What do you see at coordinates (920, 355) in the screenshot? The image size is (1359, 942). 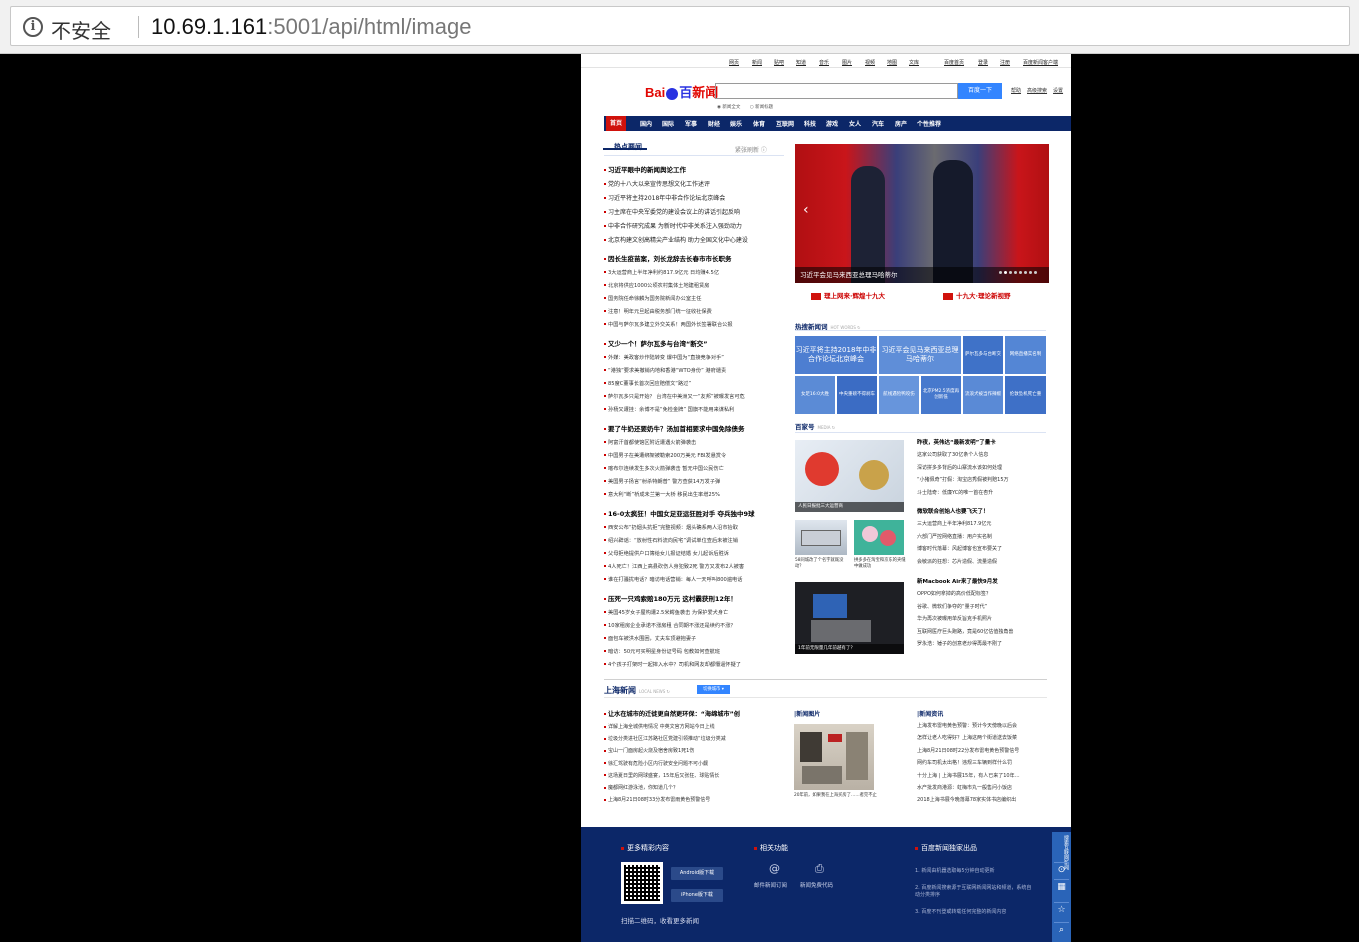 I see `hotword-tile: 习近平会见马来西亚总理马哈蒂尔` at bounding box center [920, 355].